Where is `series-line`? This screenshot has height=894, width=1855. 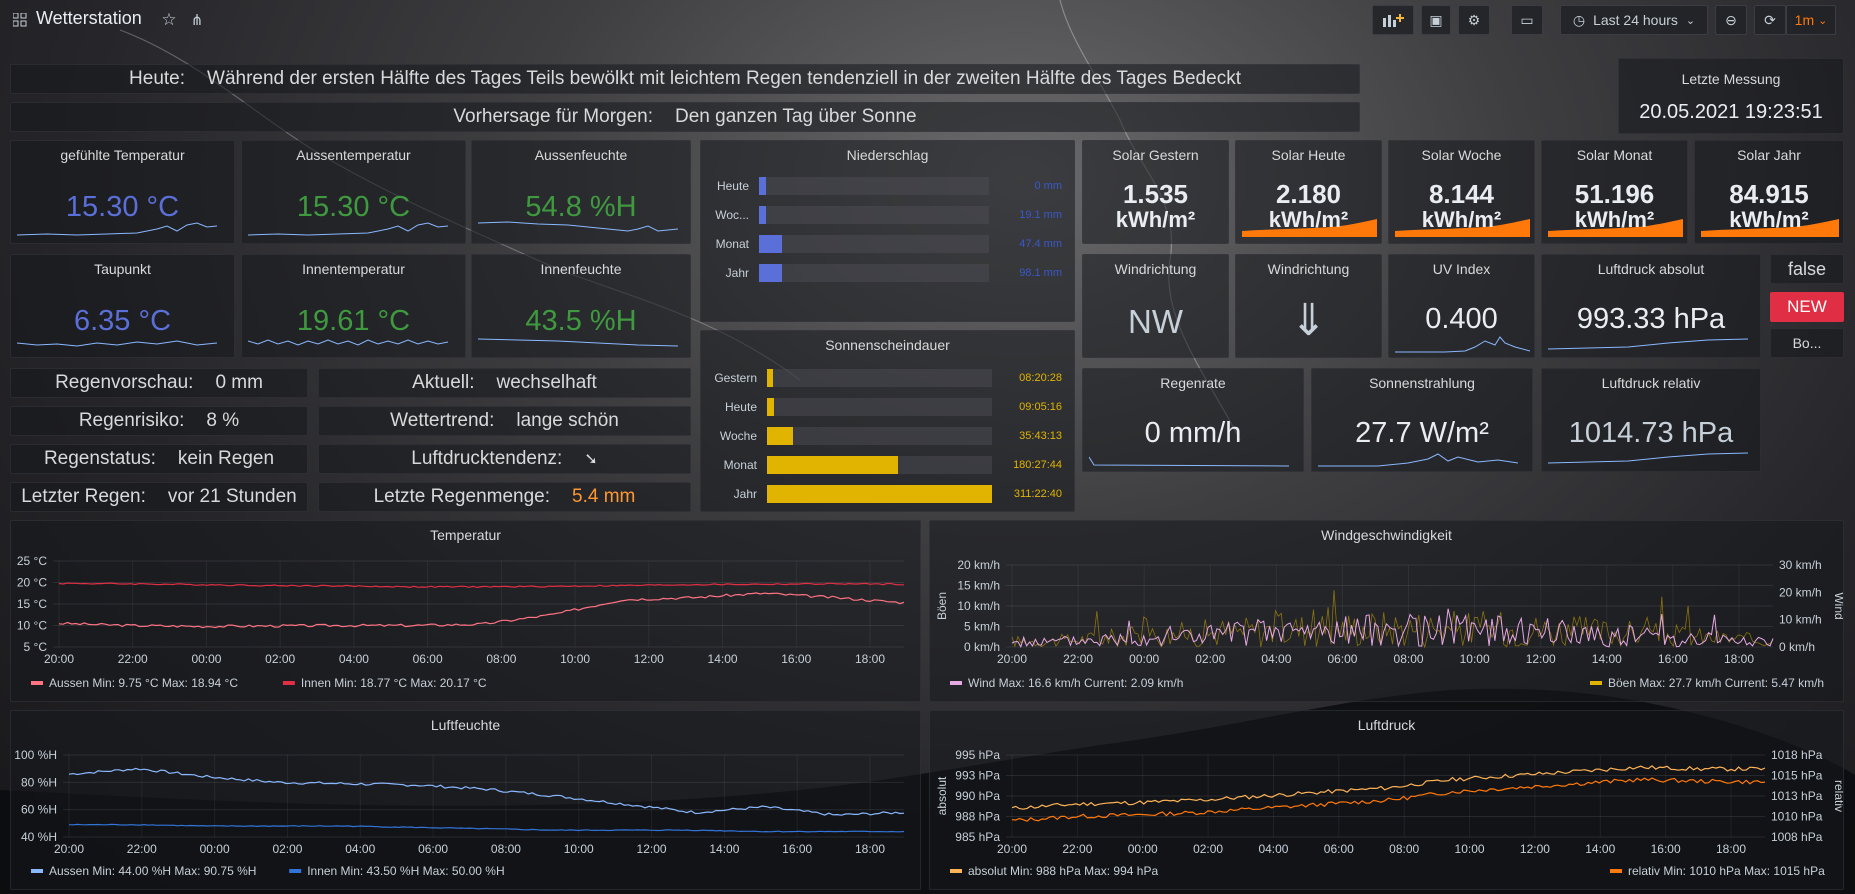 series-line is located at coordinates (1388, 799).